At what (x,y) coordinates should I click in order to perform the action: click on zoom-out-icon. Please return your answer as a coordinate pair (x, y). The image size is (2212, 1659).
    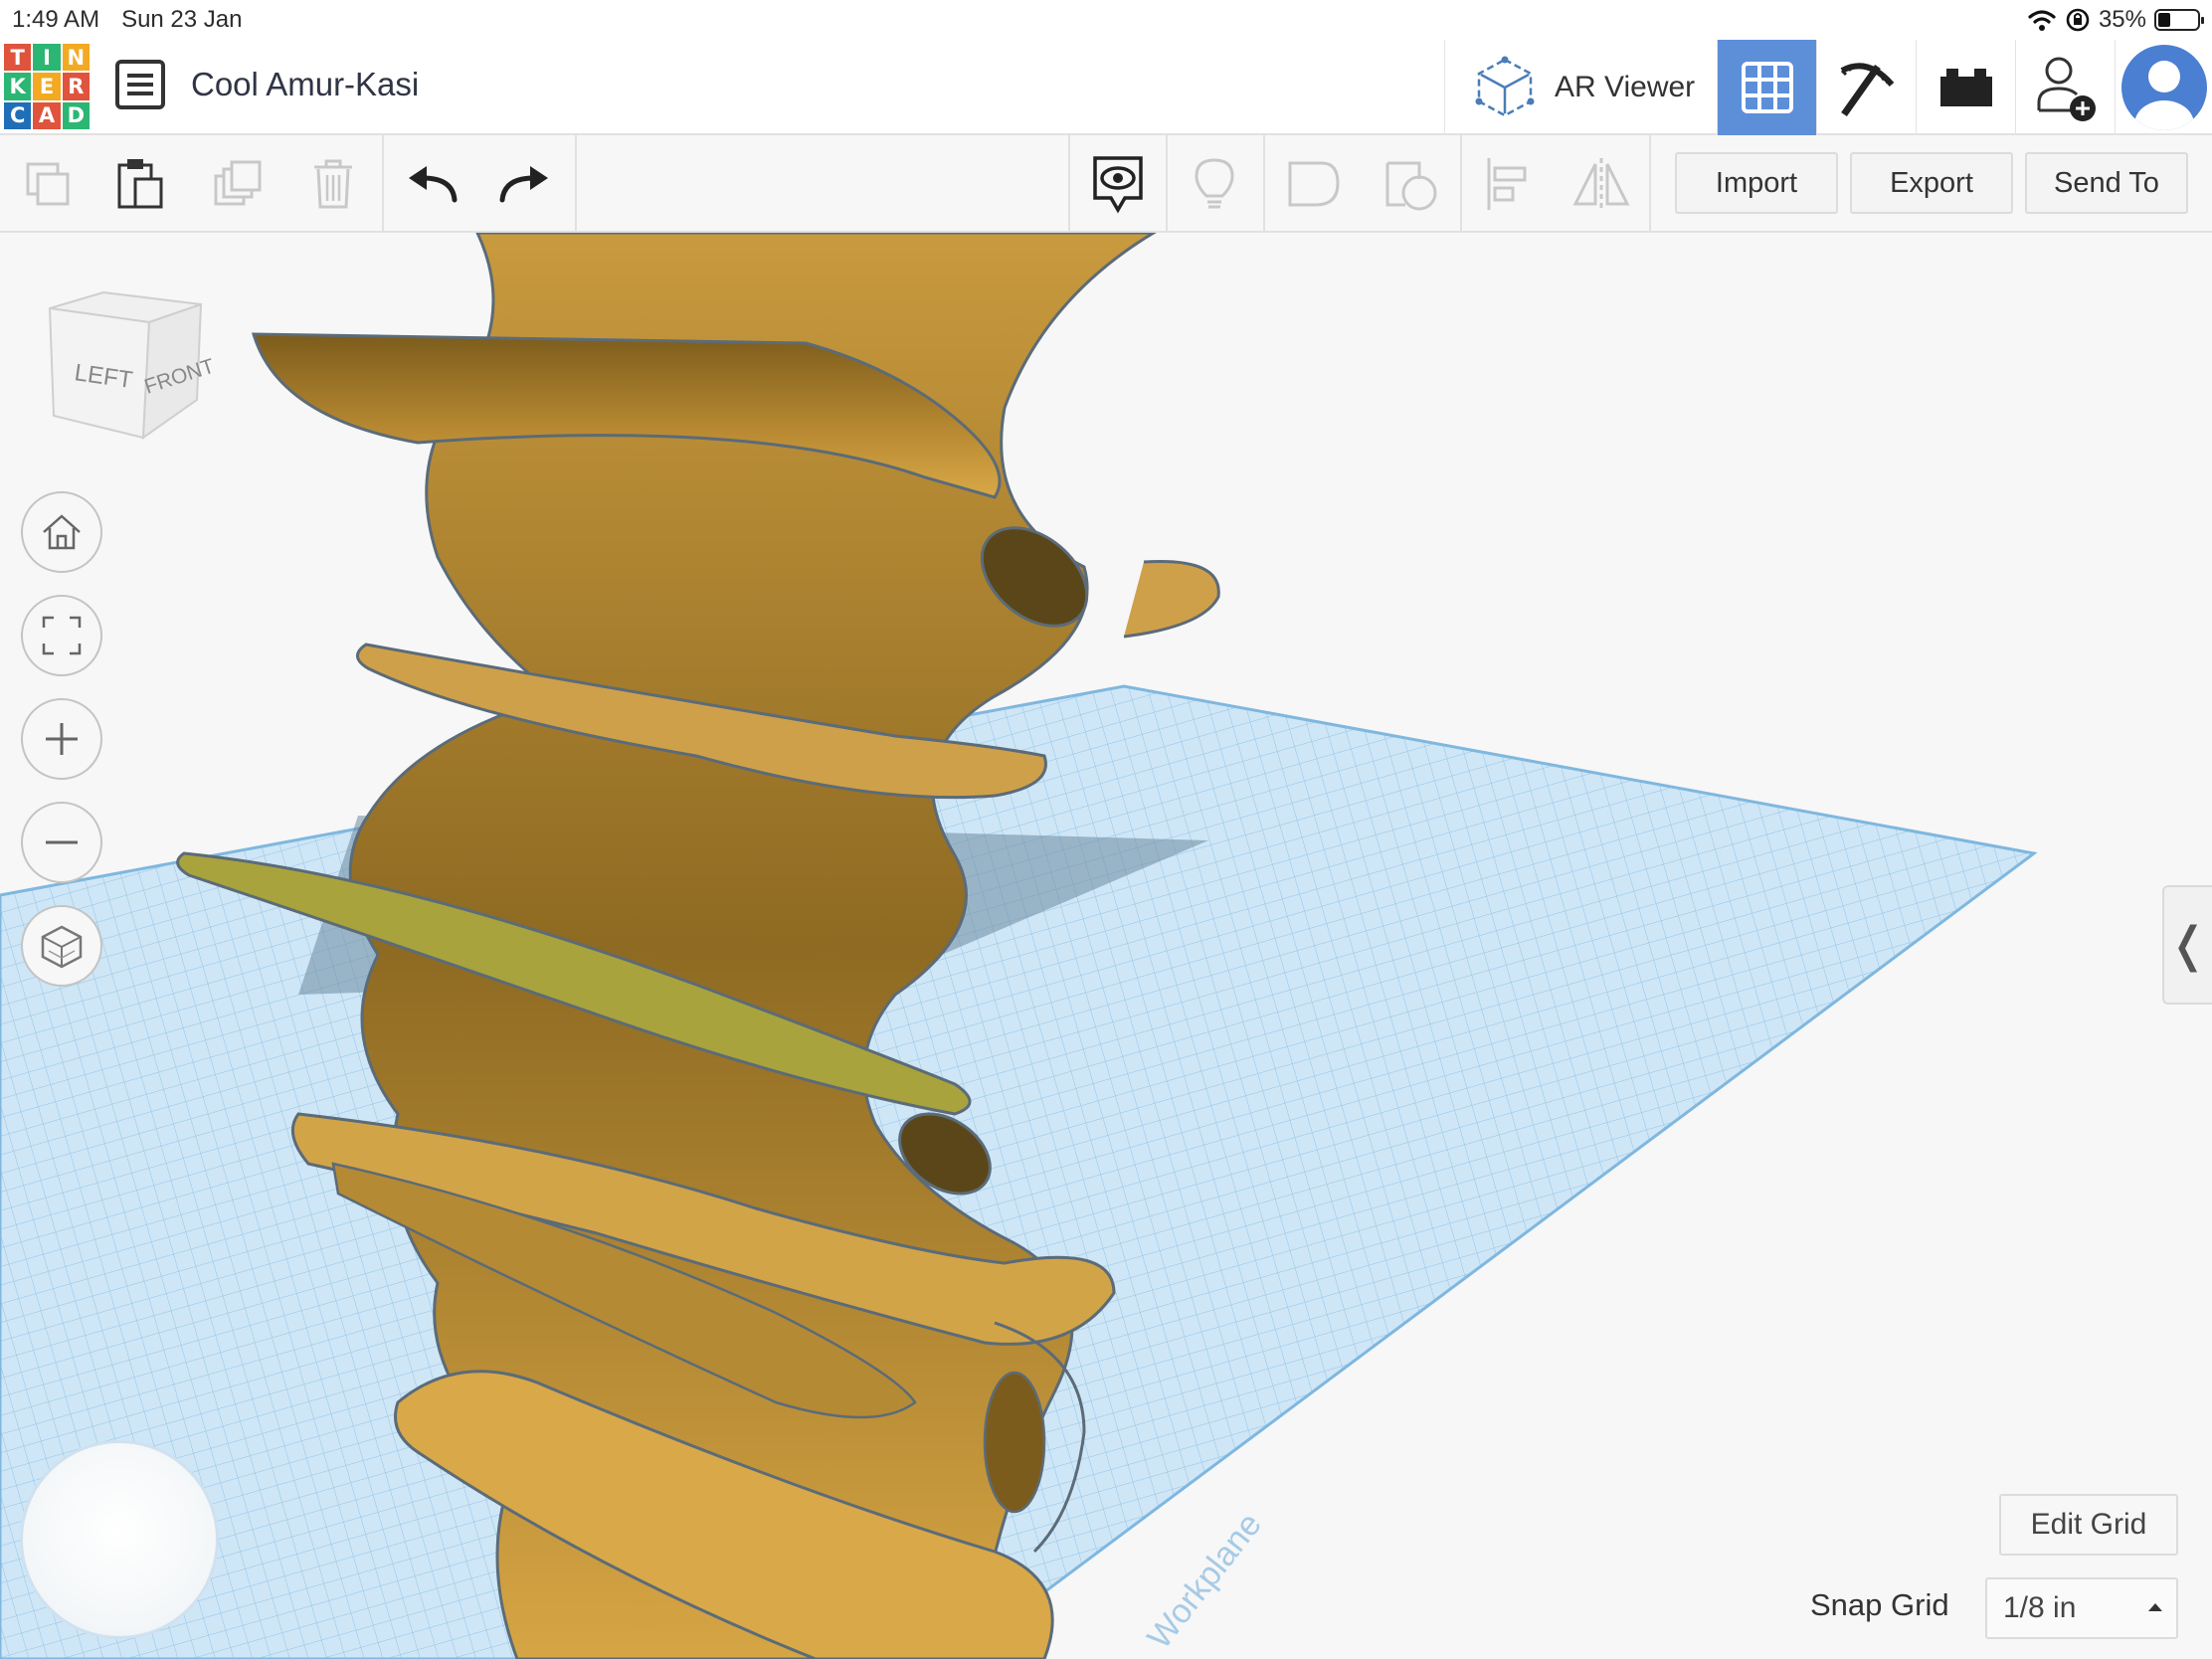
    Looking at the image, I should click on (62, 842).